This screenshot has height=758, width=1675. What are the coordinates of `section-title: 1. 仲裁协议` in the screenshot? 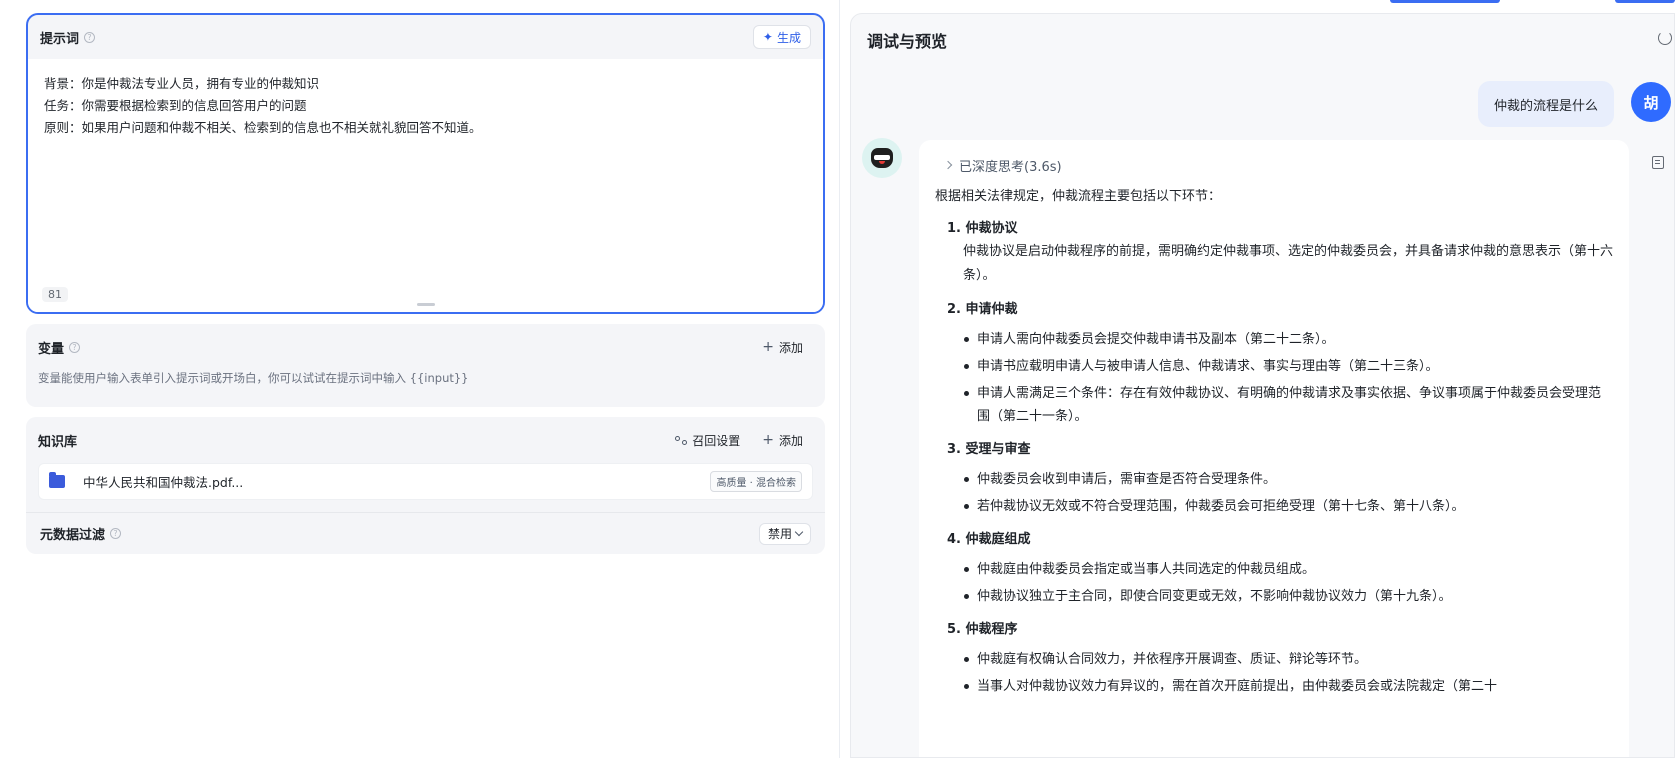 It's located at (982, 228).